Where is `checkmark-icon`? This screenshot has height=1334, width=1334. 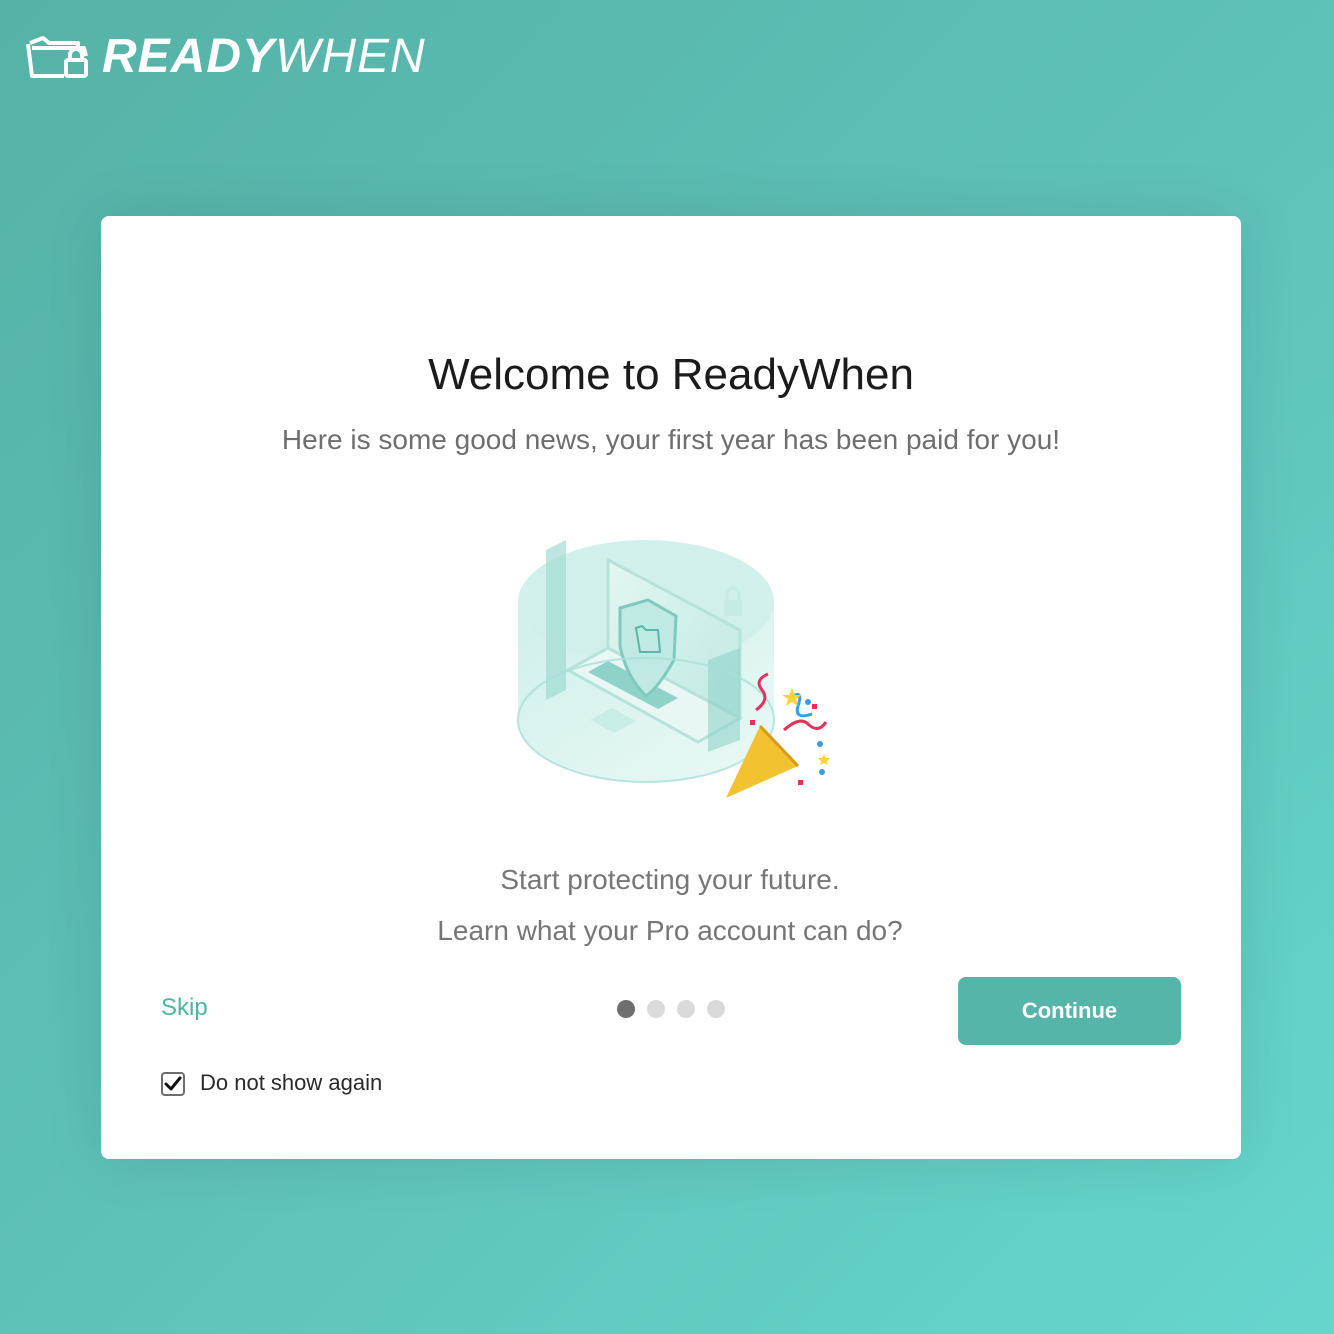
checkmark-icon is located at coordinates (173, 1083).